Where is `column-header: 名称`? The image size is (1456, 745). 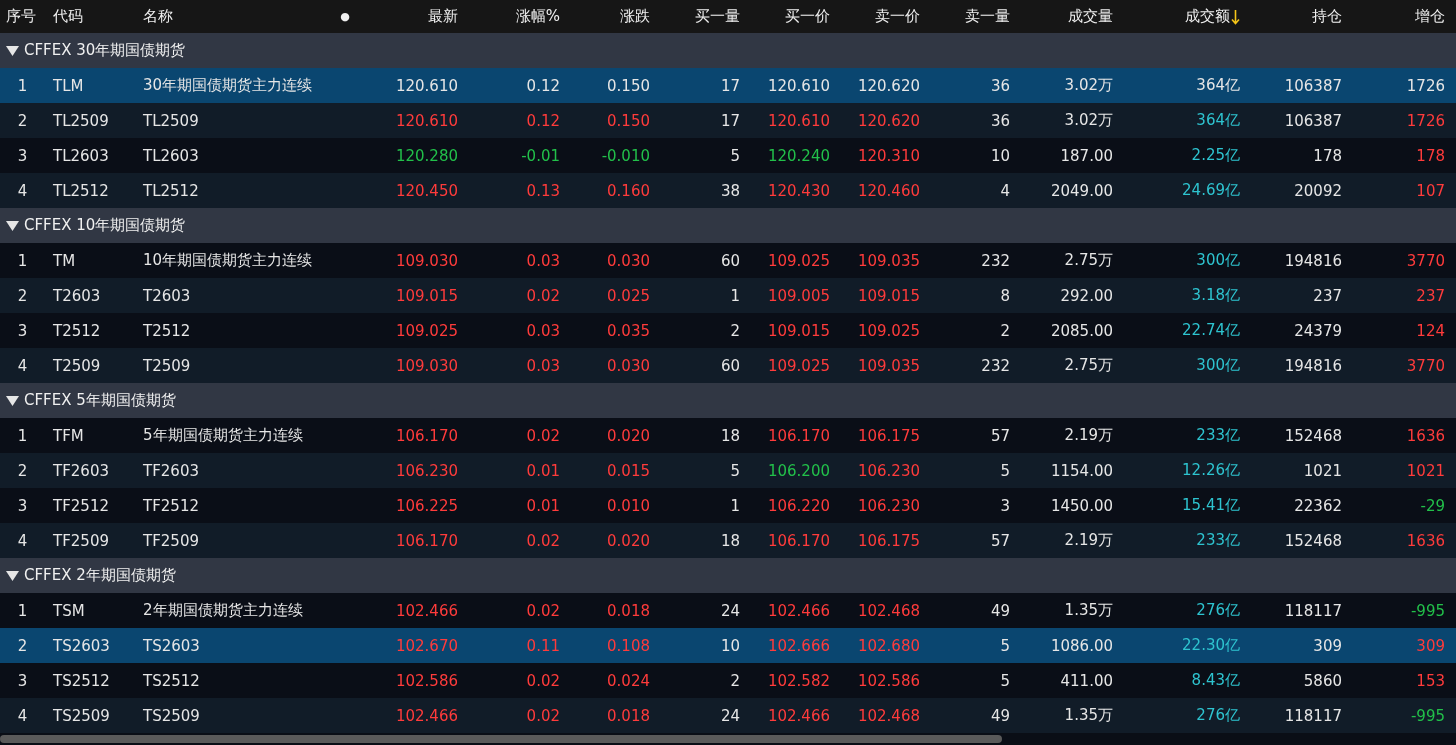 column-header: 名称 is located at coordinates (235, 16).